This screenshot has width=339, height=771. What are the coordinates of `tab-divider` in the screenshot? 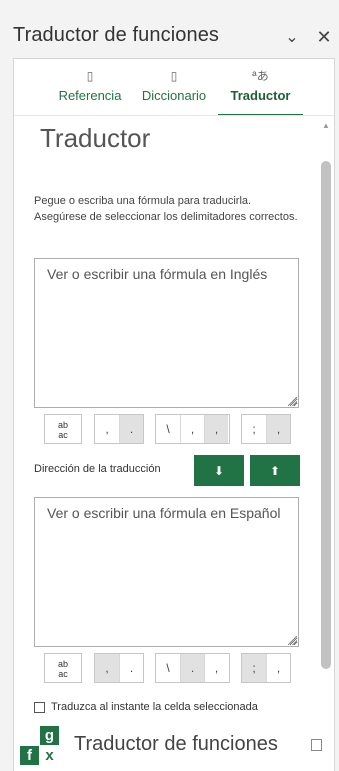 It's located at (174, 115).